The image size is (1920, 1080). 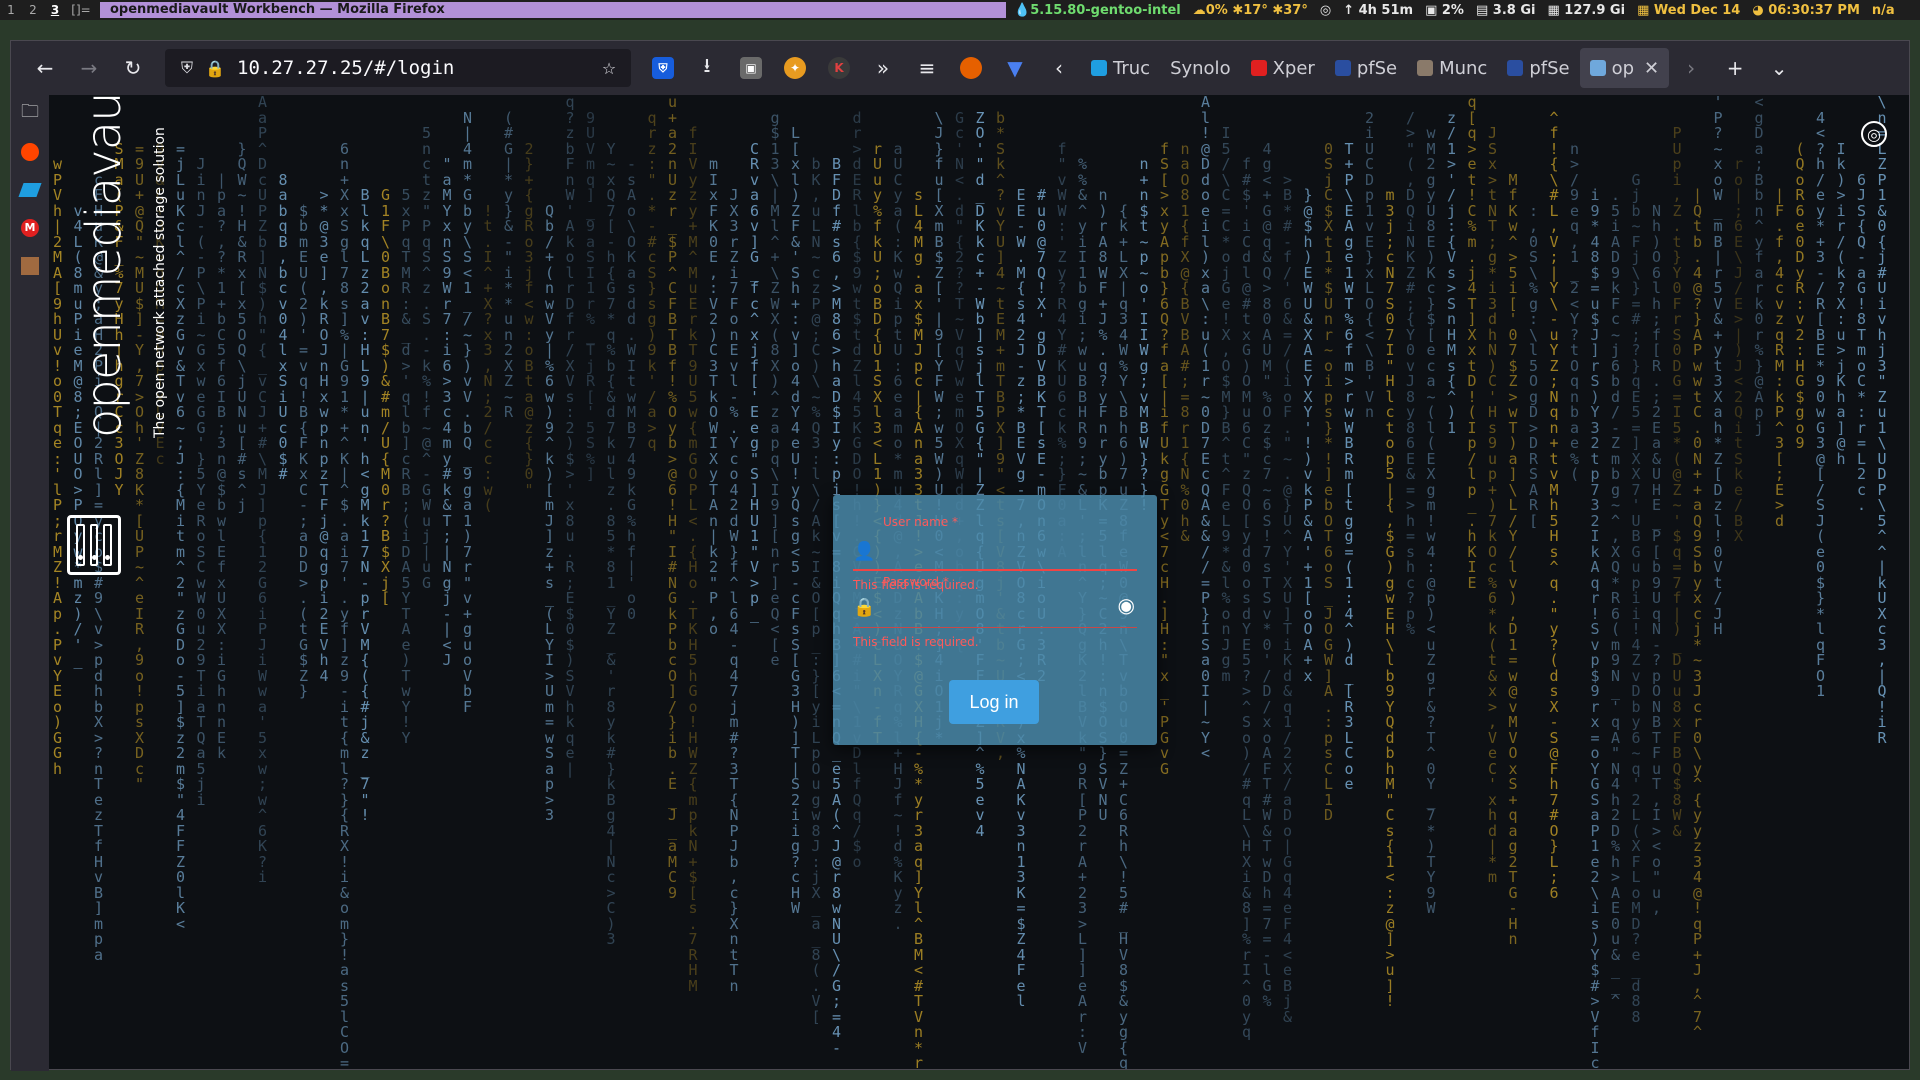 What do you see at coordinates (133, 68) in the screenshot?
I see `reload-button: ↻` at bounding box center [133, 68].